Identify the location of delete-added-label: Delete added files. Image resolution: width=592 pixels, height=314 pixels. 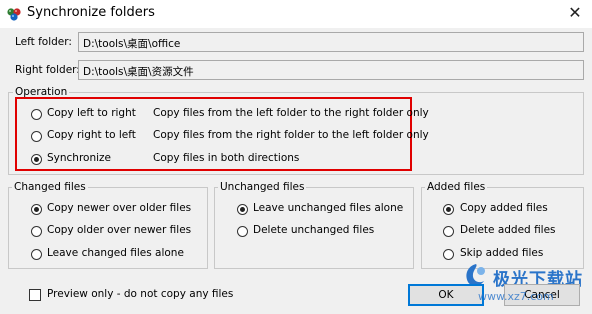
(508, 230).